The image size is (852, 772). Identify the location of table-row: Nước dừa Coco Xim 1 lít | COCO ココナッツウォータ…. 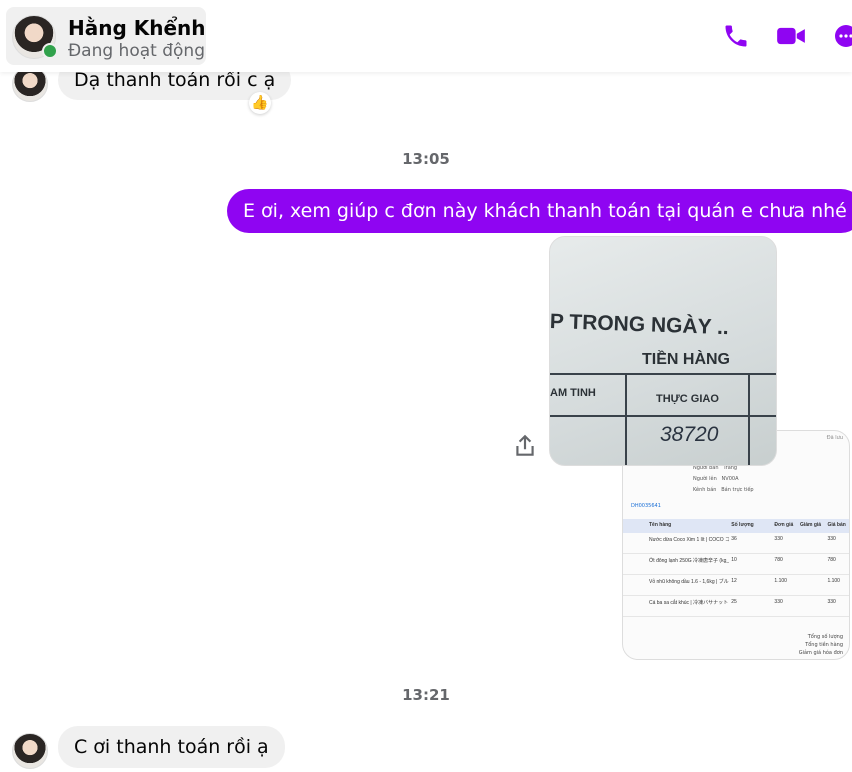
(736, 543).